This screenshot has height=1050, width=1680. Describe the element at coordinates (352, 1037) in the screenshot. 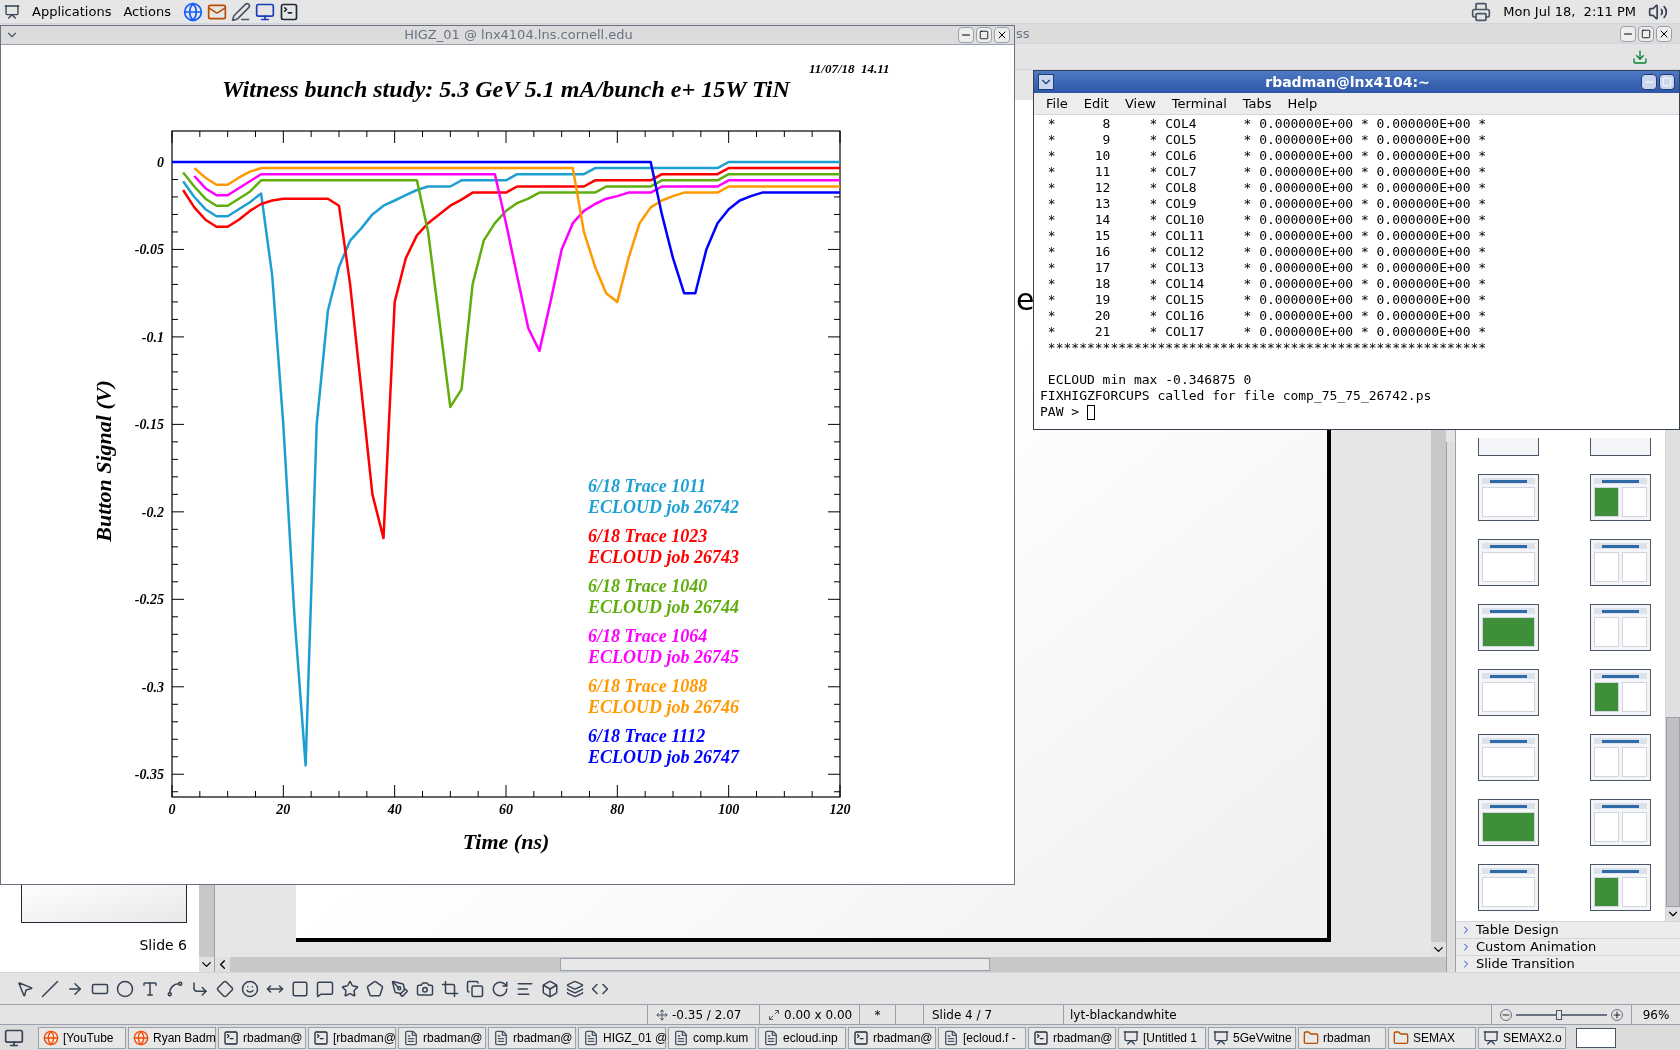

I see `taskbar-item: [rbadman@` at that location.